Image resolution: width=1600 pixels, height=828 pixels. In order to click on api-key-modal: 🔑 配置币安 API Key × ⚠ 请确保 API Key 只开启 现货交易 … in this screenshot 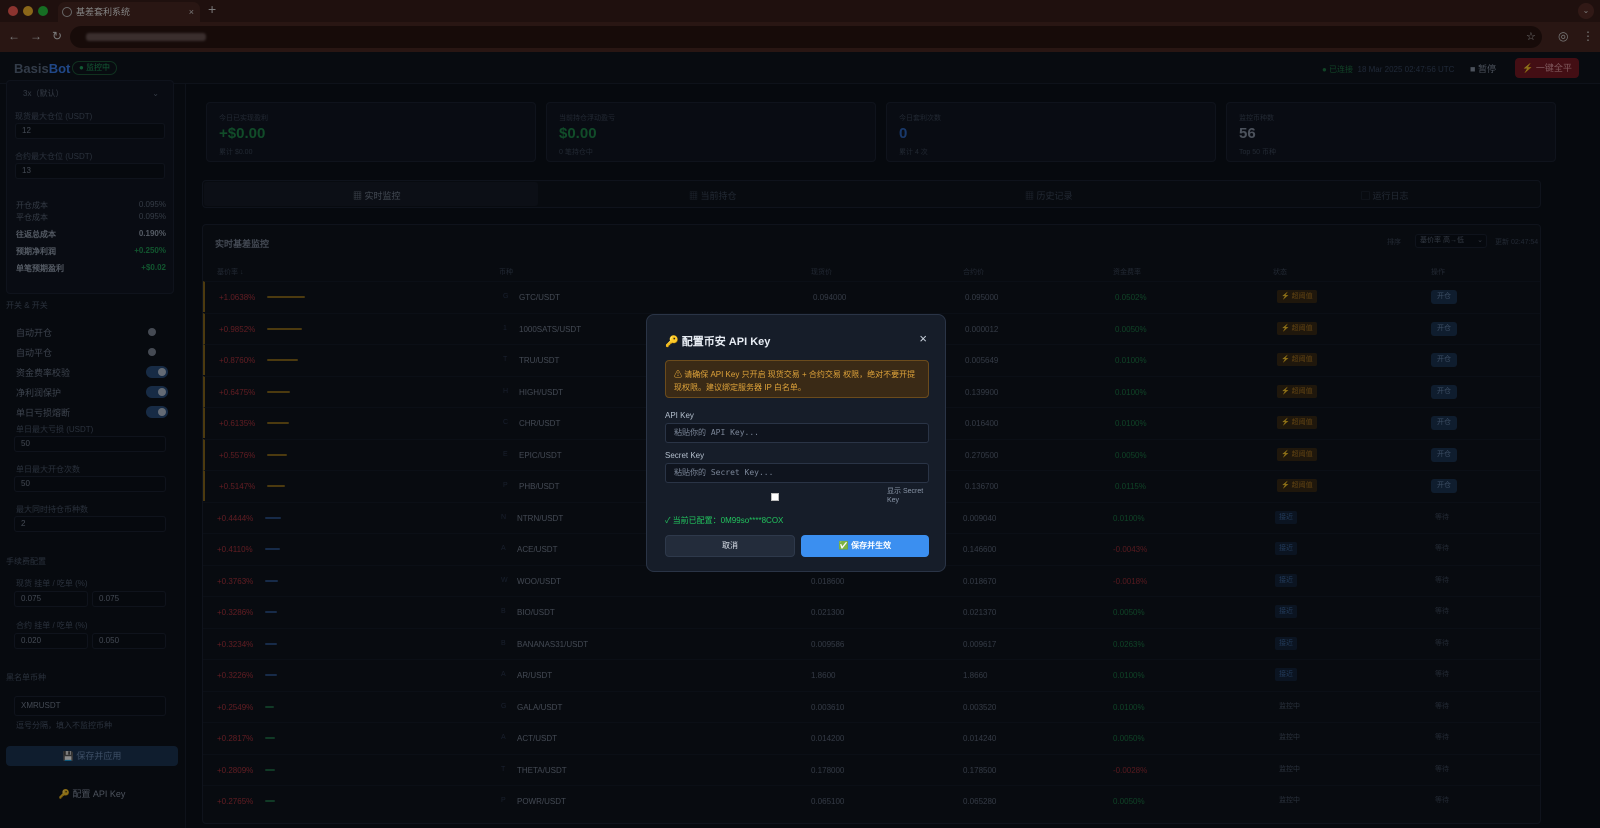, I will do `click(796, 443)`.